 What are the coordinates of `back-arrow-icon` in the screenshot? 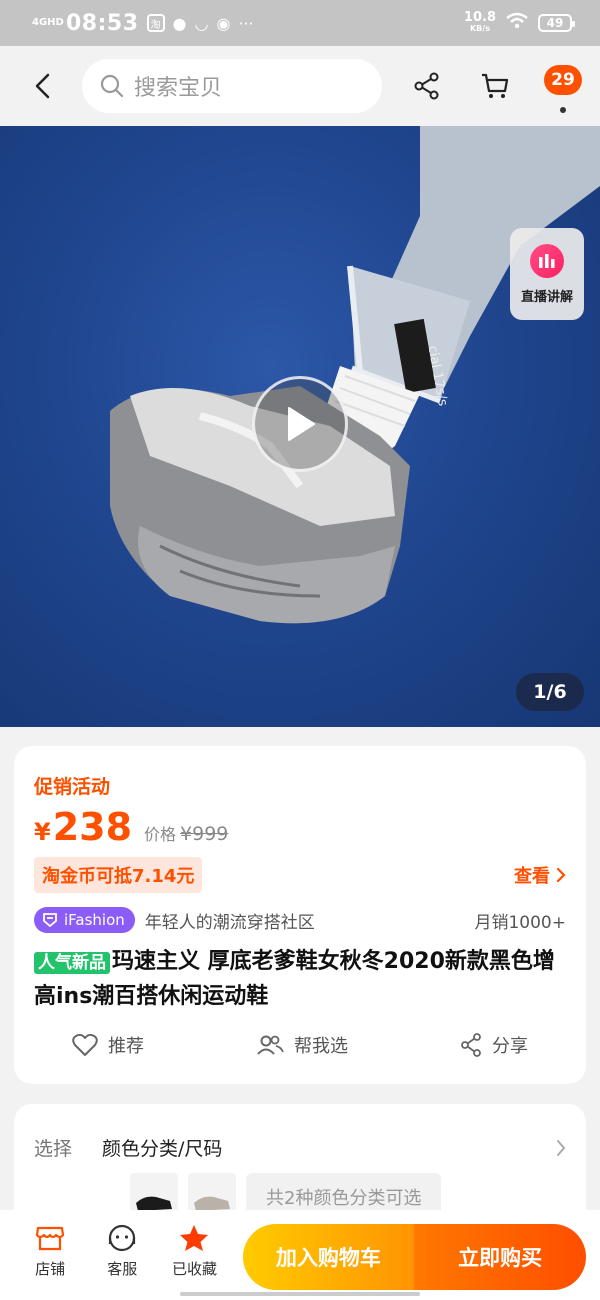 It's located at (42, 86).